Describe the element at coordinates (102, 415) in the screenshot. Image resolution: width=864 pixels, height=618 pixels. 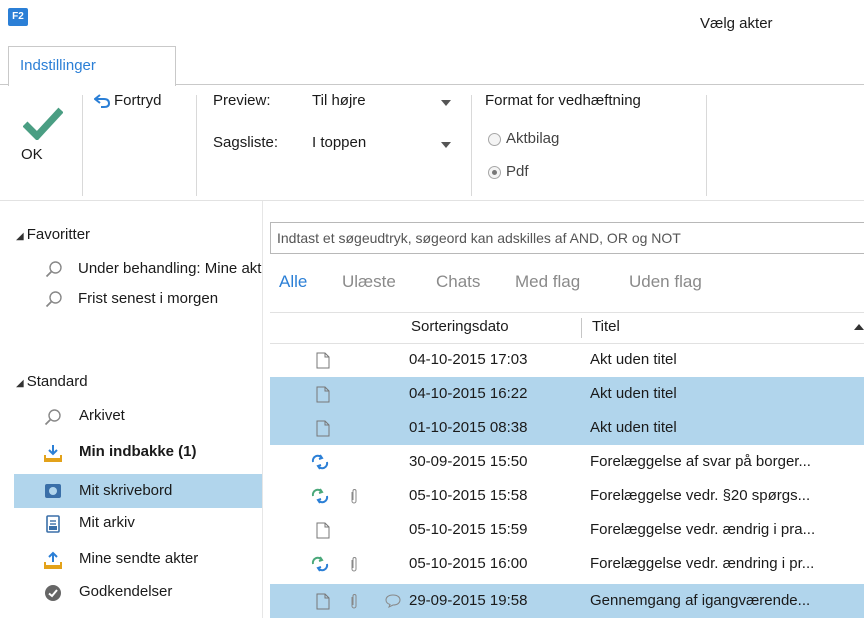
I see `nav-item-label: Arkivet` at that location.